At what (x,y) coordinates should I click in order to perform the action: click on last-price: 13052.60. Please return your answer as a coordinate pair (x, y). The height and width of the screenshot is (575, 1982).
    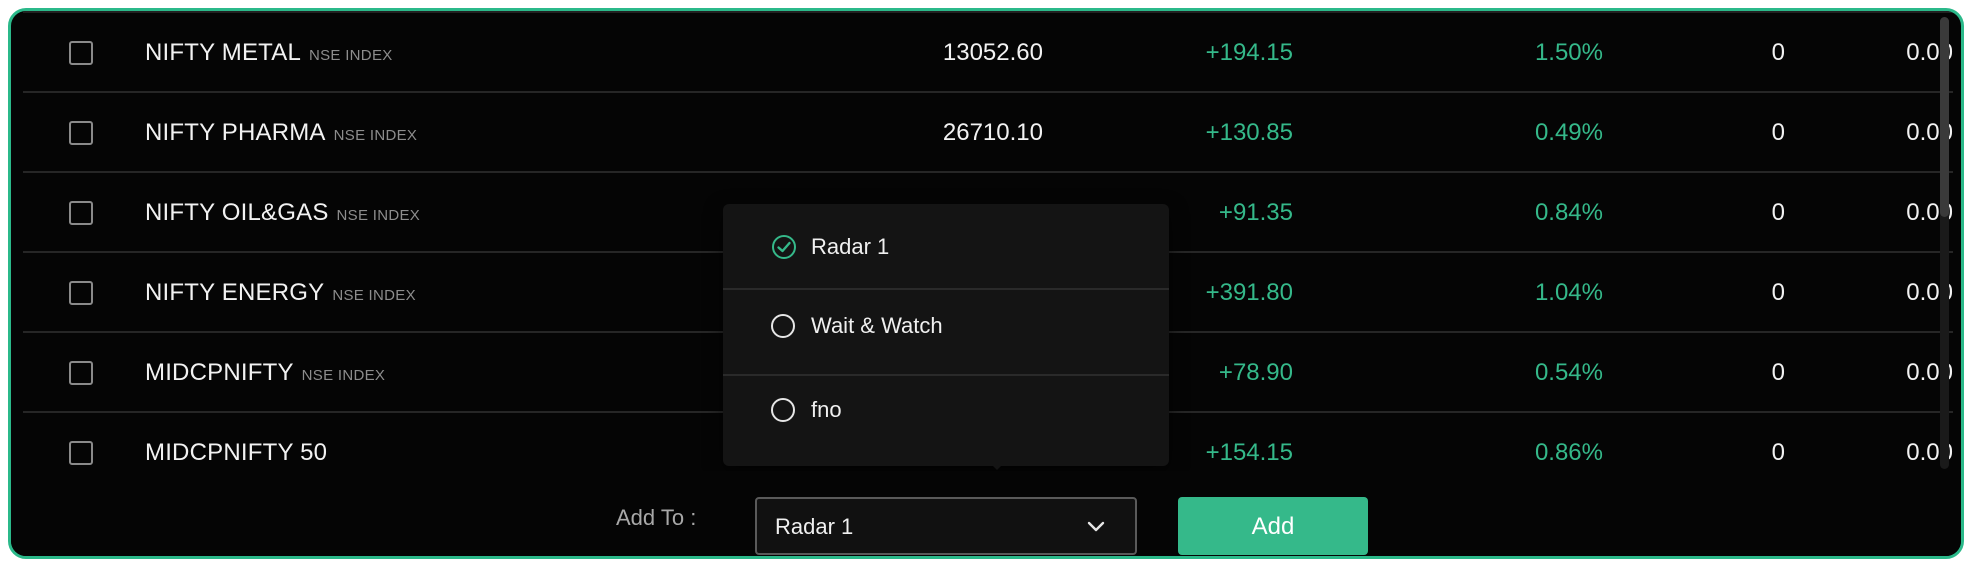
    Looking at the image, I should click on (992, 52).